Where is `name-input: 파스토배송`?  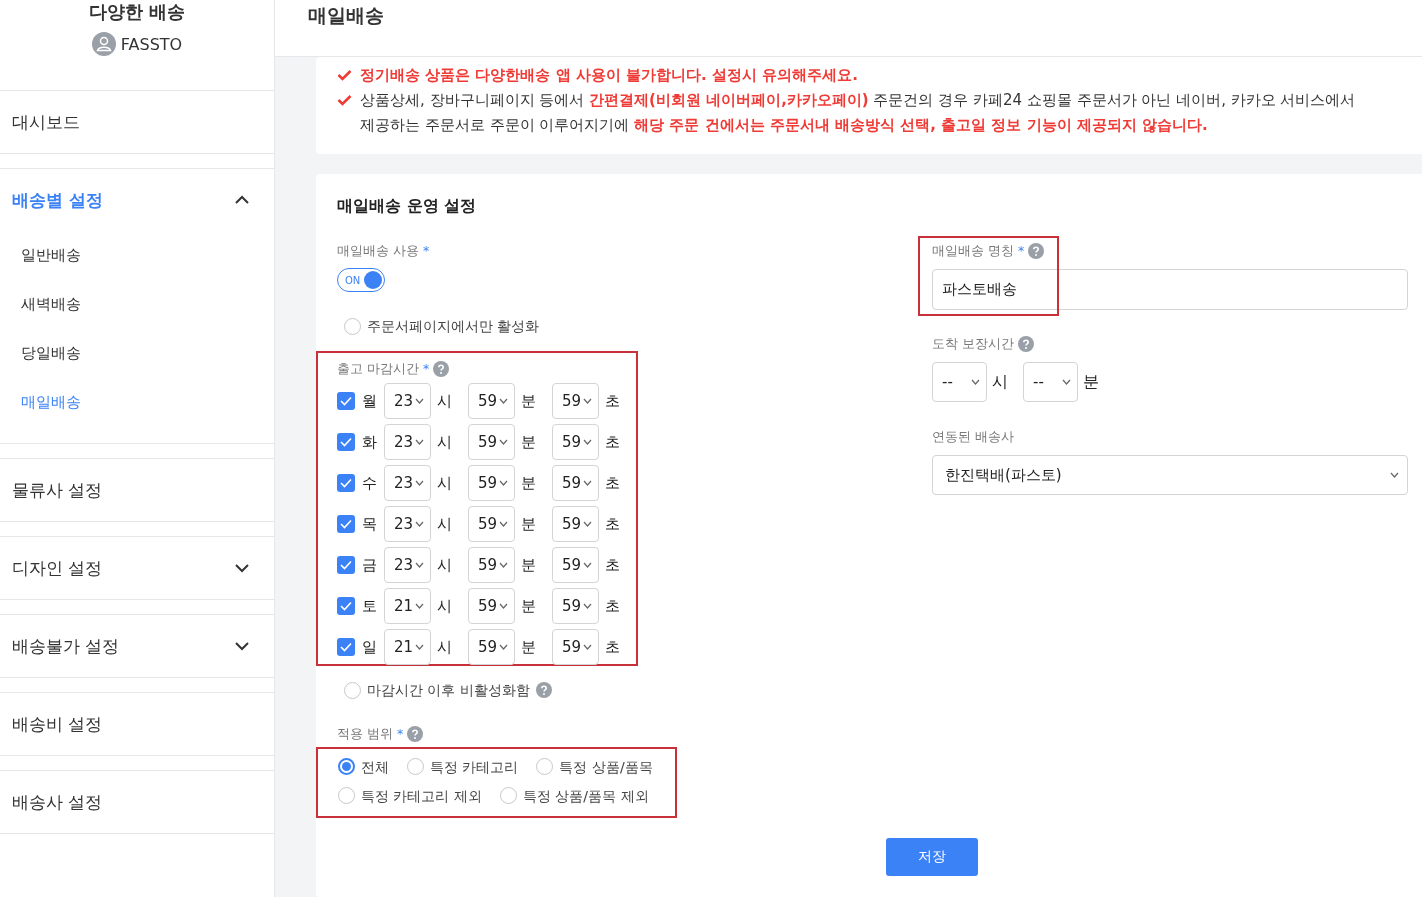 name-input: 파스토배송 is located at coordinates (1170, 289).